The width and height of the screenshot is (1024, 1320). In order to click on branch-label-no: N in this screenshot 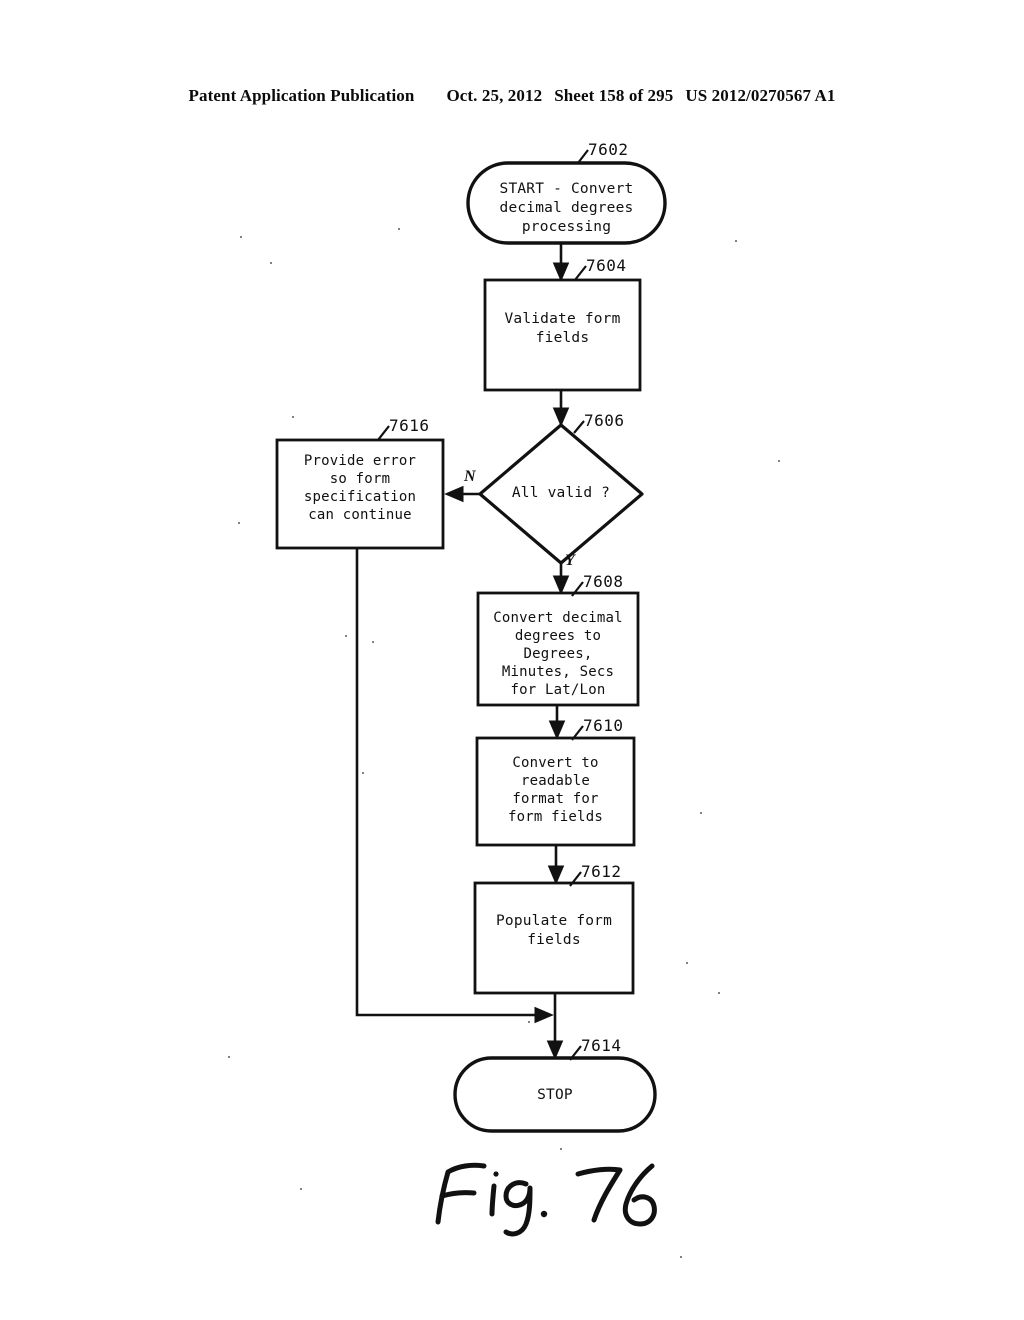, I will do `click(470, 476)`.